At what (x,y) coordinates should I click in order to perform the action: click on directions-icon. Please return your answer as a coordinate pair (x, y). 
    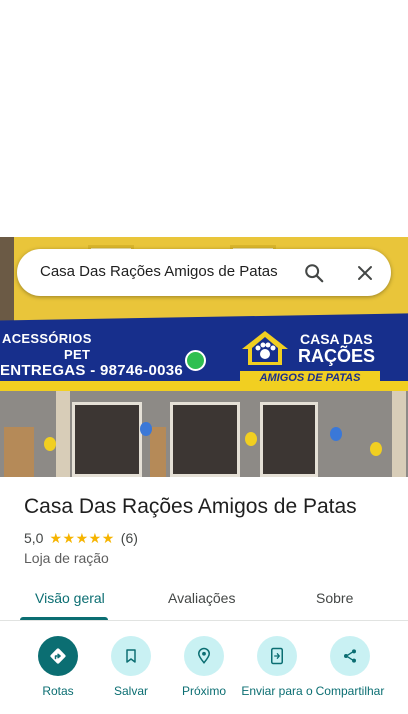
    Looking at the image, I should click on (58, 656).